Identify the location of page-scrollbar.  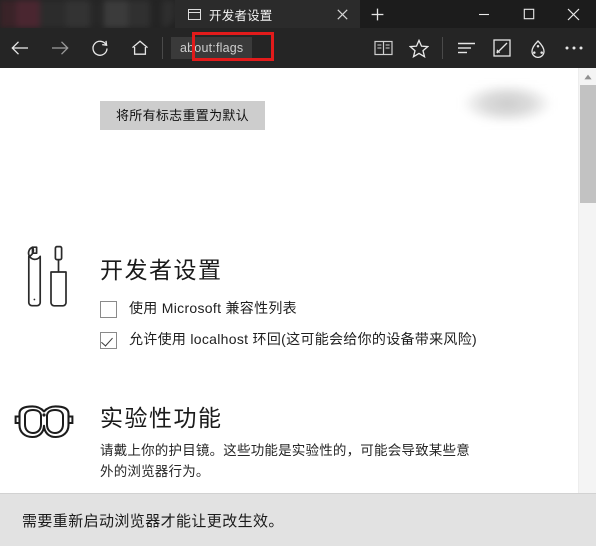
(587, 280).